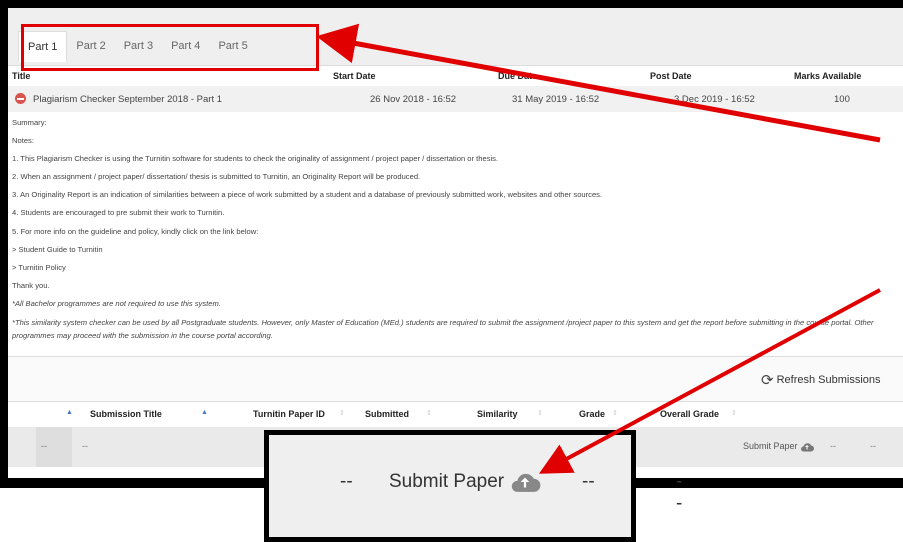  I want to click on header-title: Title, so click(21, 76).